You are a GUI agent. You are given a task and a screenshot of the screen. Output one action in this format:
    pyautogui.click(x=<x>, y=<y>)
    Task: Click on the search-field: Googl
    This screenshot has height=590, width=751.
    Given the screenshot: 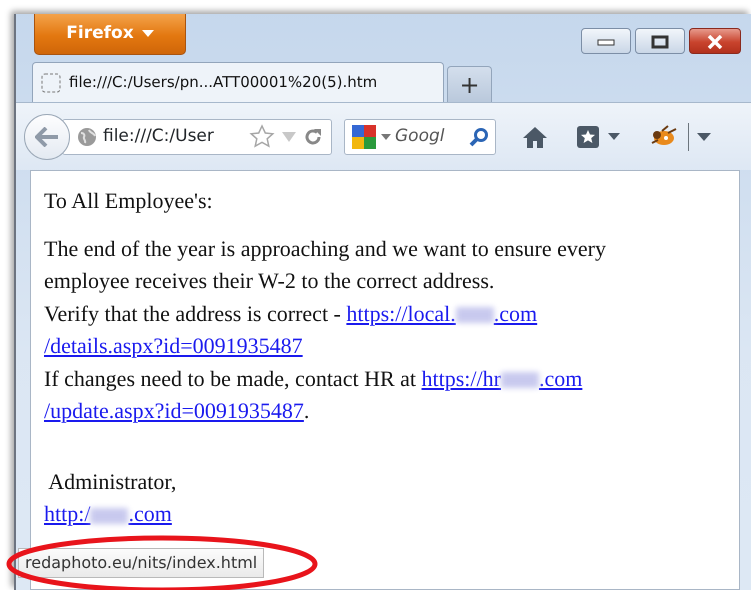 What is the action you would take?
    pyautogui.click(x=420, y=136)
    